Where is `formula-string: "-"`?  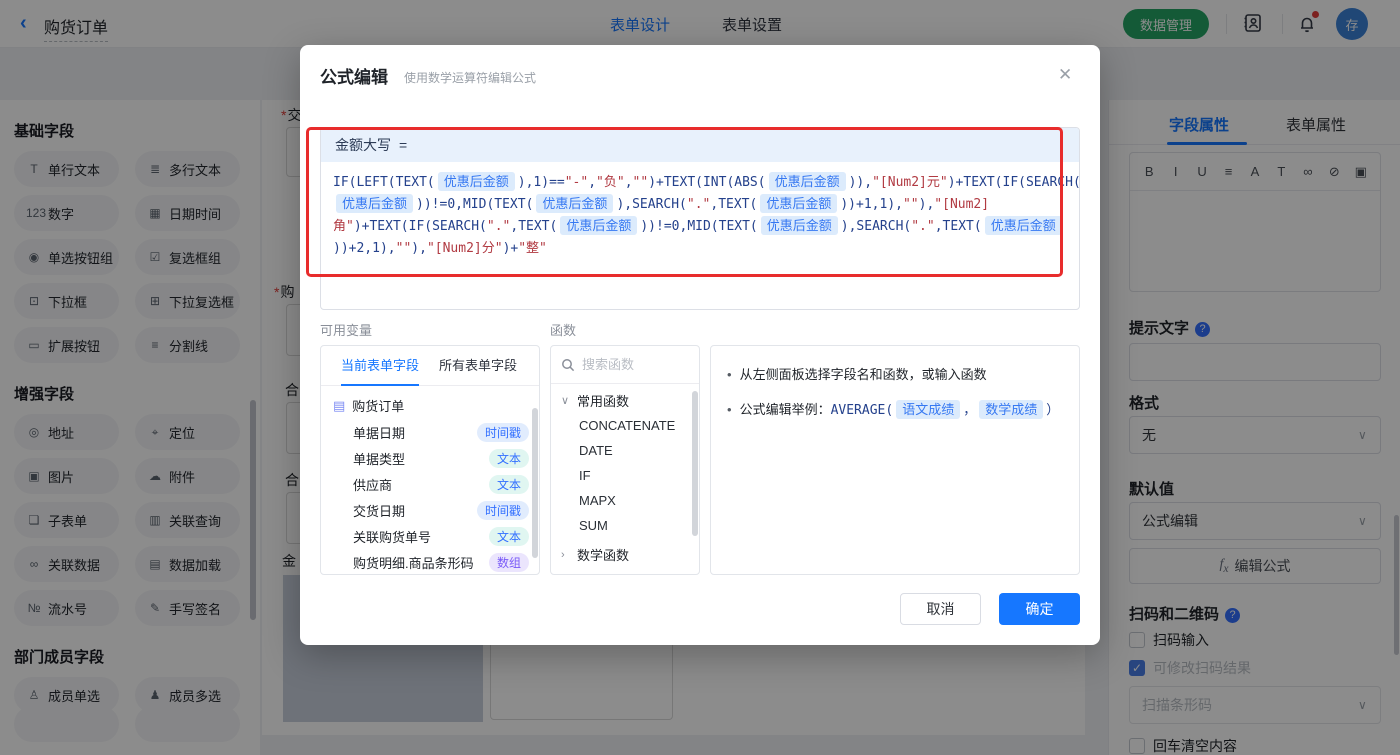
formula-string: "-" is located at coordinates (576, 182).